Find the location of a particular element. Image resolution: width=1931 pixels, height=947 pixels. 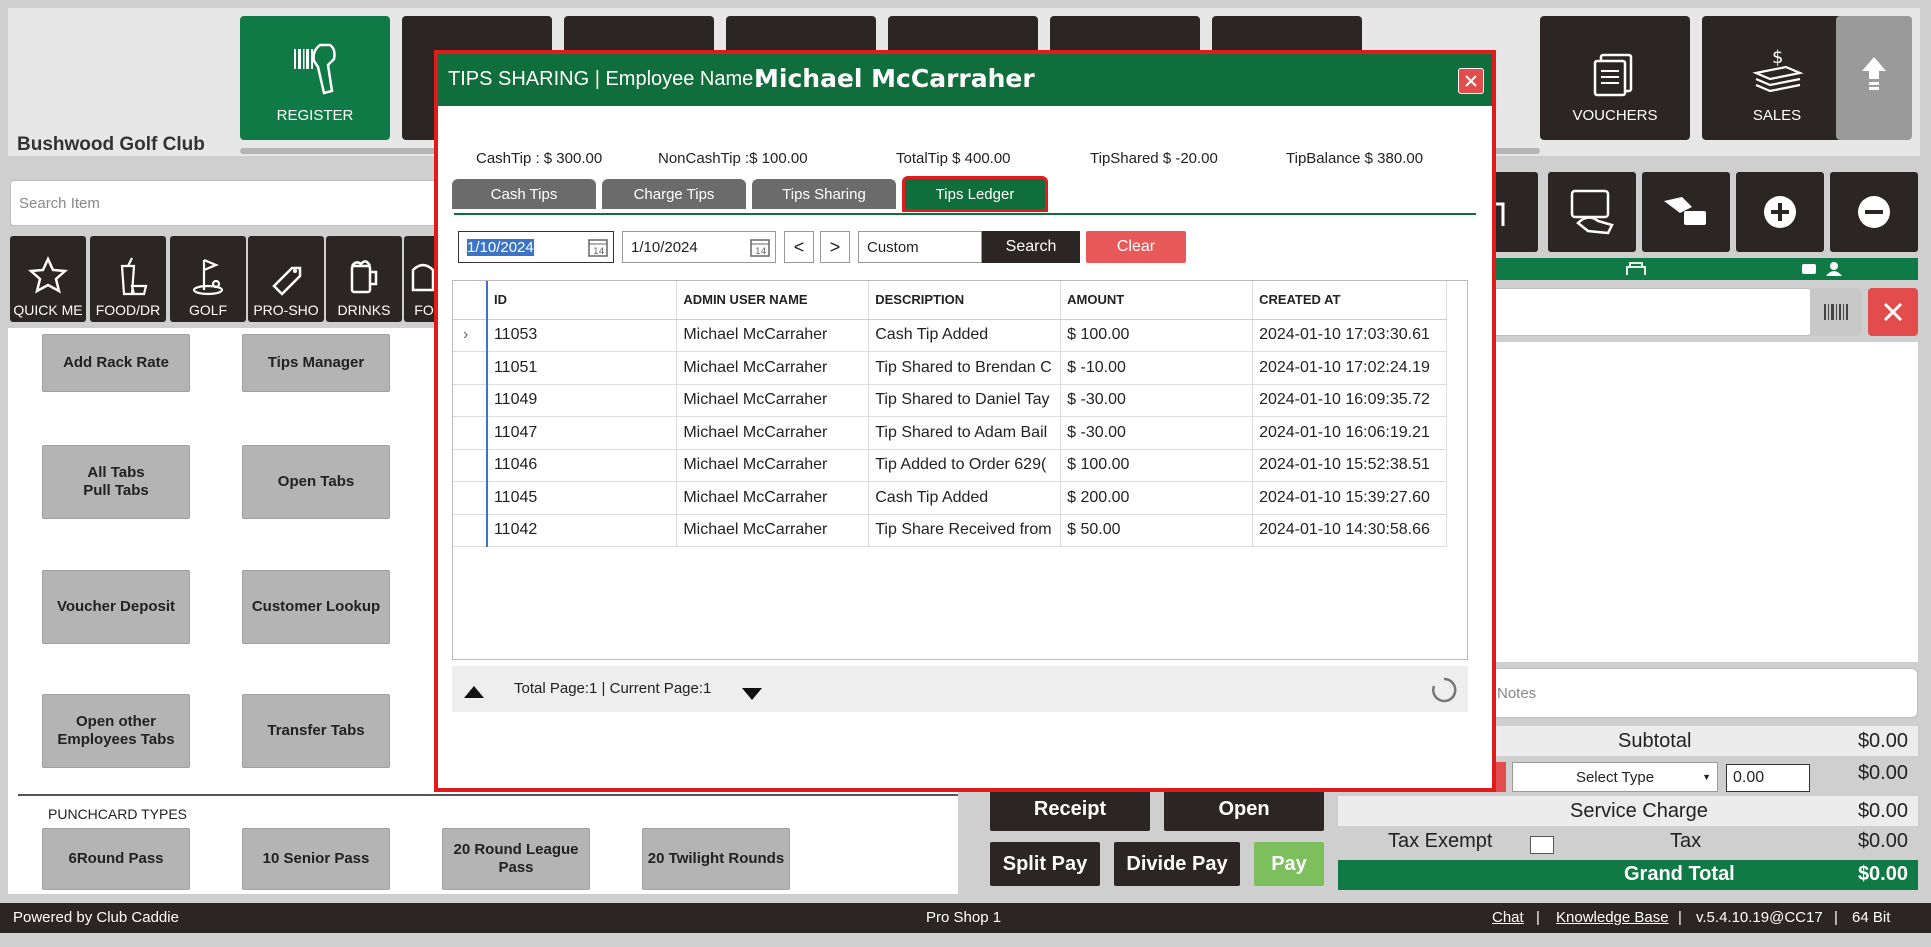

split-pay-button: Split Pay is located at coordinates (1045, 864).